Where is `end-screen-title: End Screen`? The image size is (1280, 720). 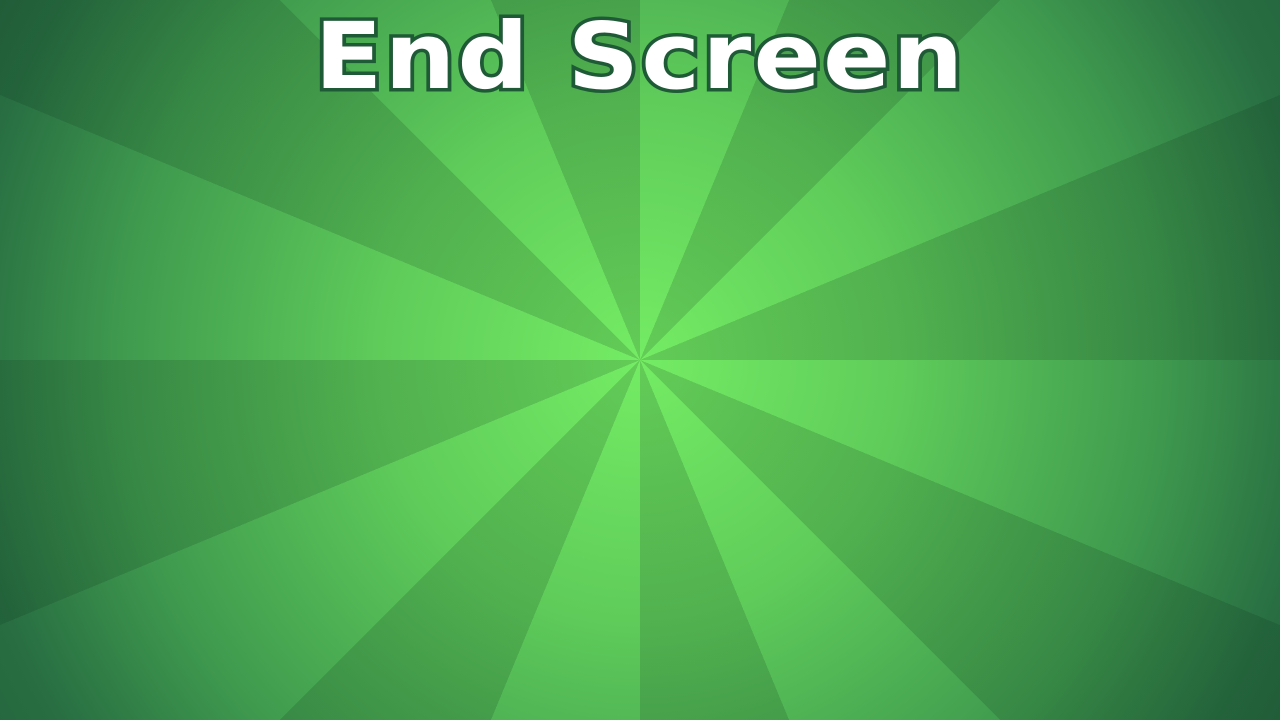 end-screen-title: End Screen is located at coordinates (639, 57).